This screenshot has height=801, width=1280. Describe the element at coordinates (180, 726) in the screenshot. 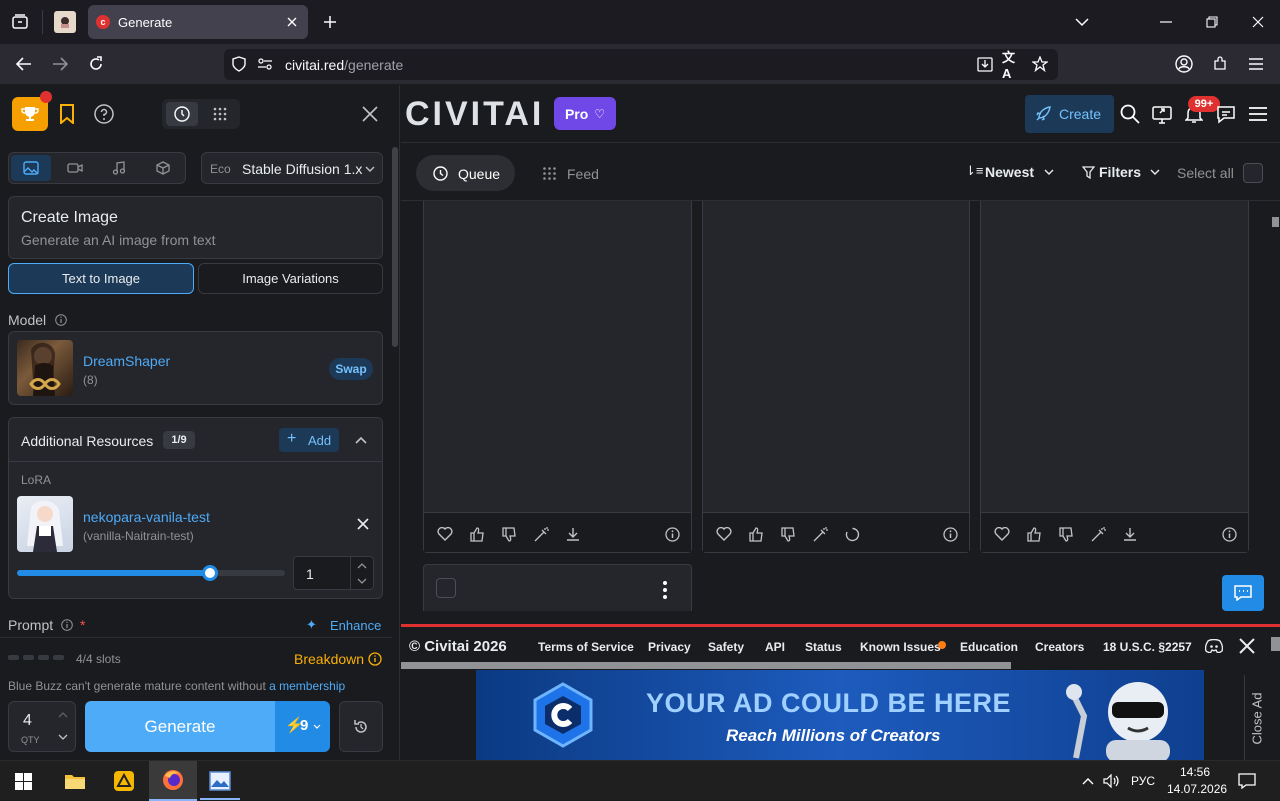

I see `generate-button: Generate` at that location.